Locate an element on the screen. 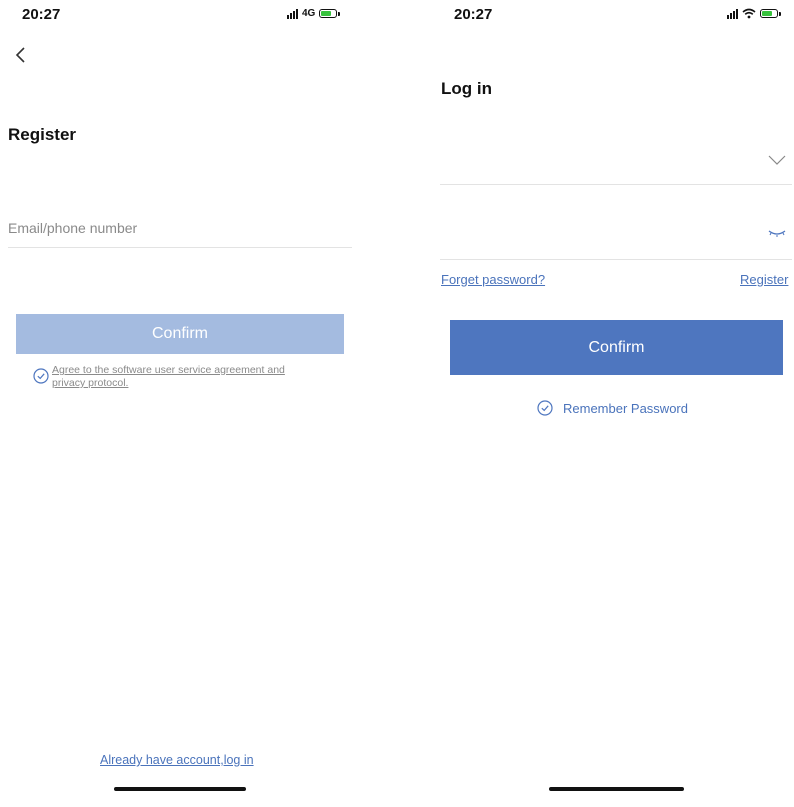 The height and width of the screenshot is (807, 794). status-indicators is located at coordinates (754, 13).